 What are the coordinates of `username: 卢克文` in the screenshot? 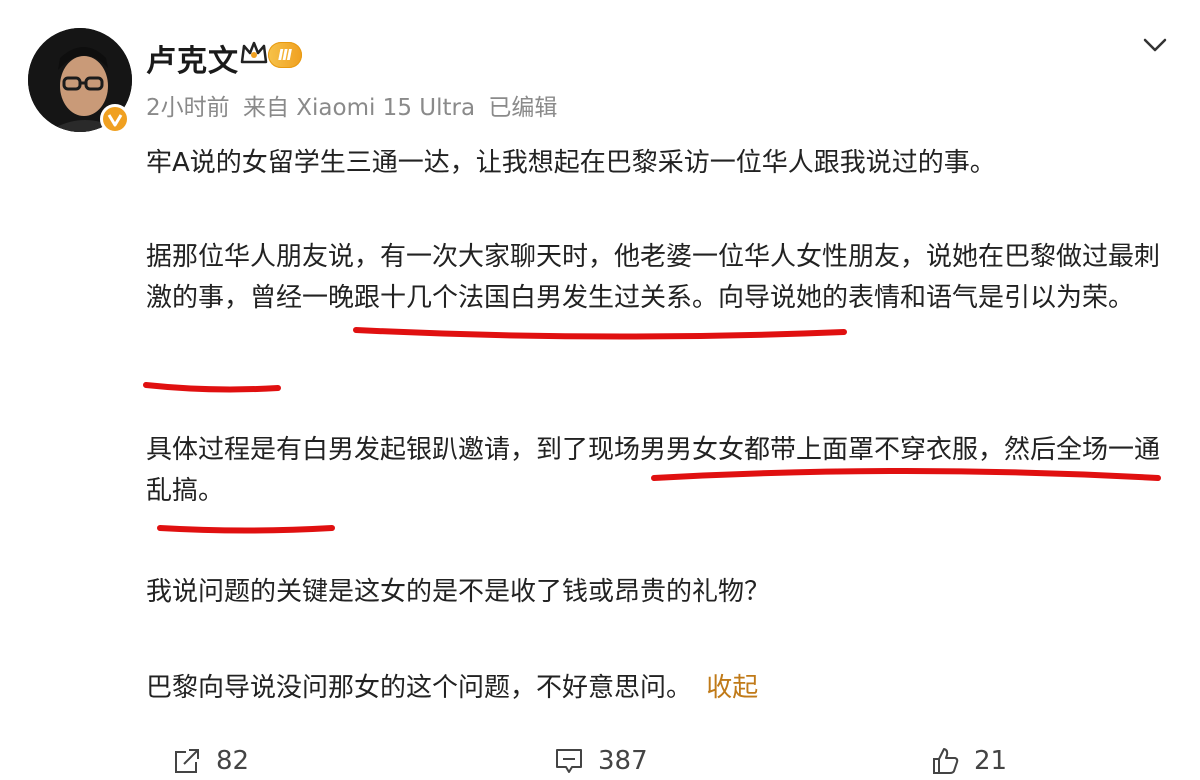 It's located at (192, 58).